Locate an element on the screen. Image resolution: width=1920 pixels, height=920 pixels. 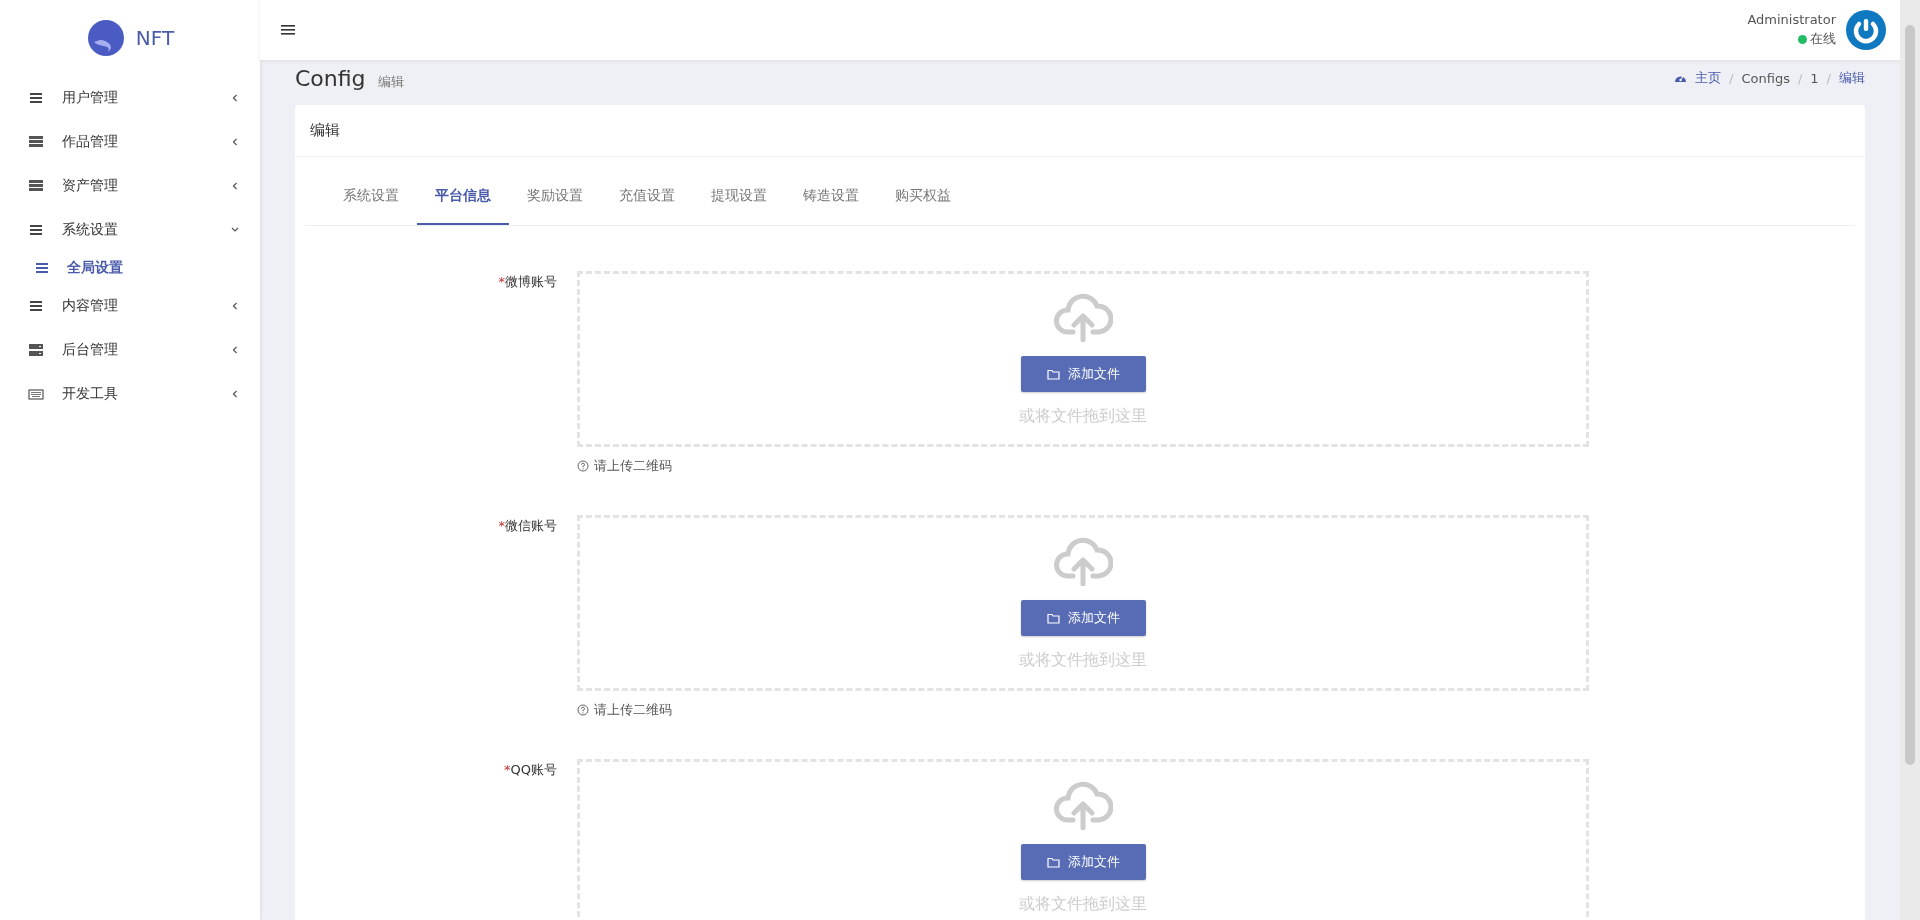
tab: 奖励设置 is located at coordinates (555, 196).